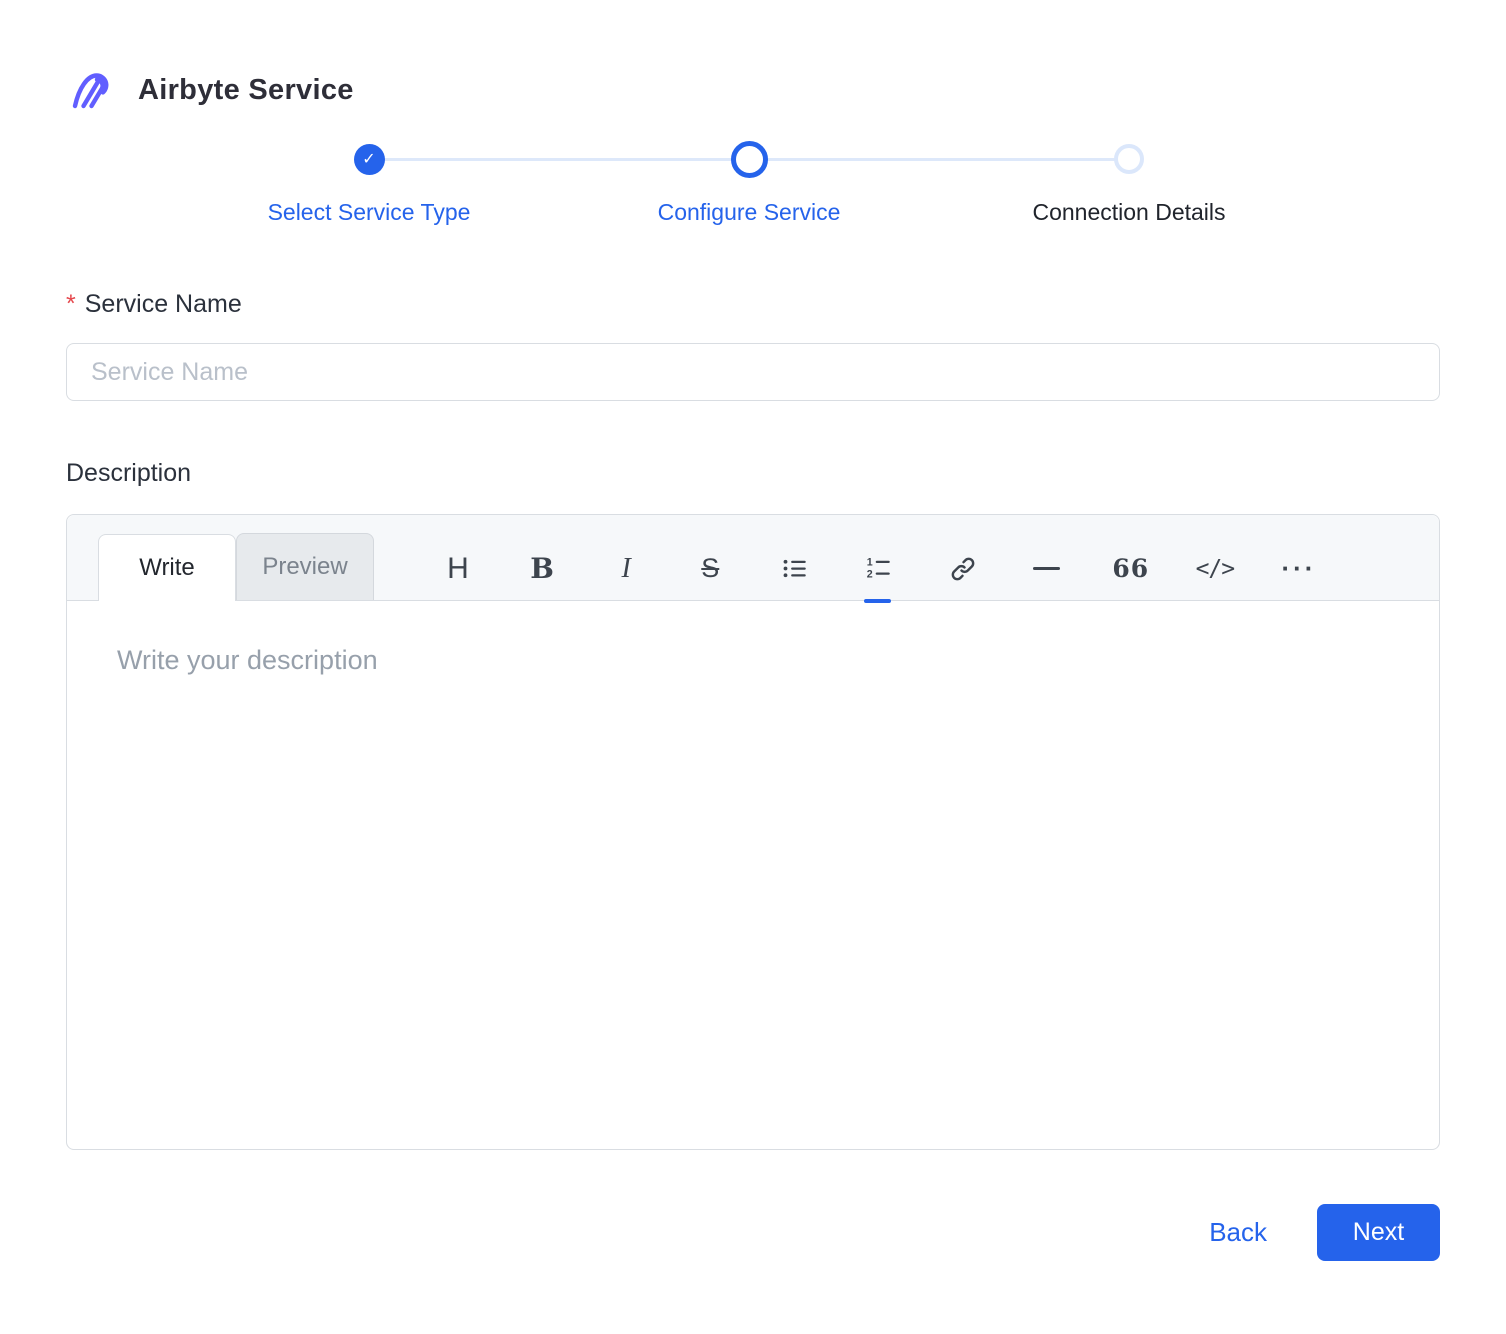 This screenshot has height=1334, width=1506. What do you see at coordinates (753, 304) in the screenshot?
I see `service-name-label: * Service Name` at bounding box center [753, 304].